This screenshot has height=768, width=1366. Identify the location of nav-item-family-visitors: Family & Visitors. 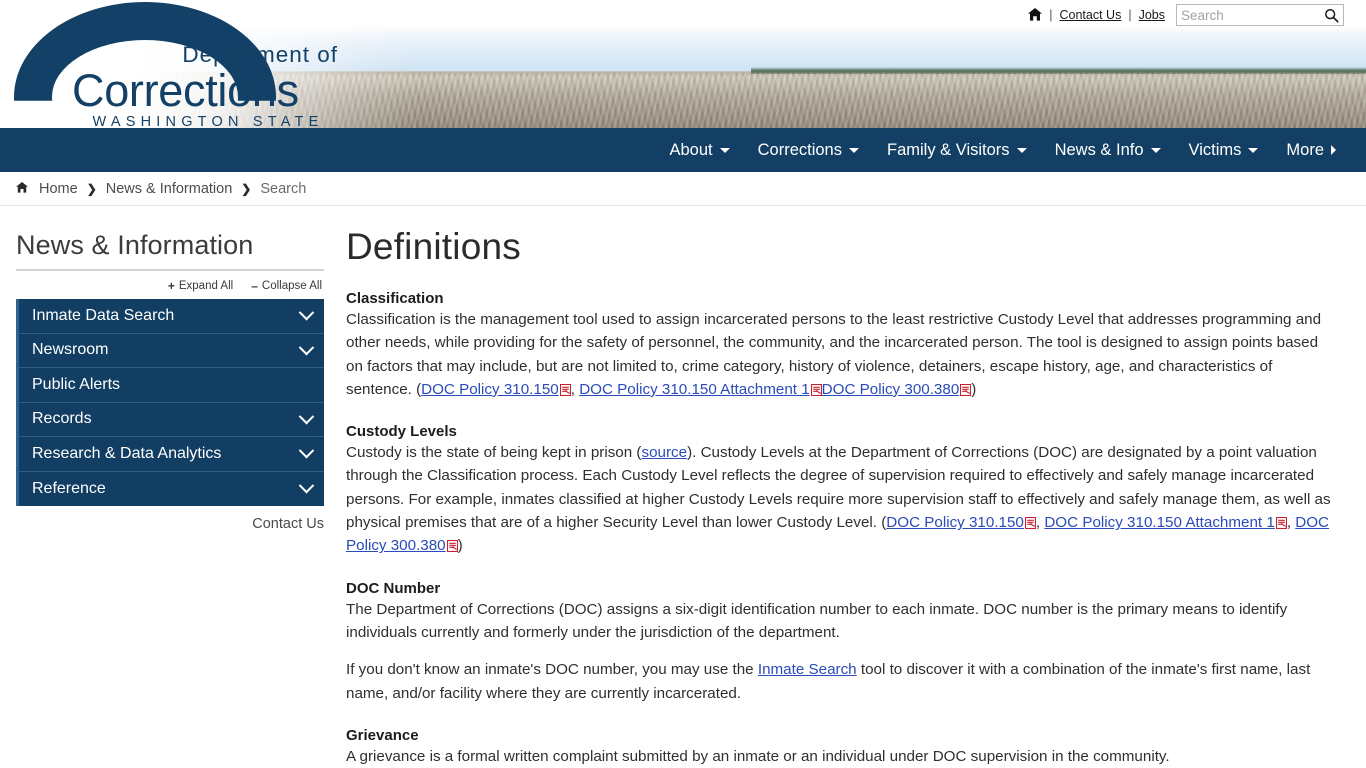
(957, 150).